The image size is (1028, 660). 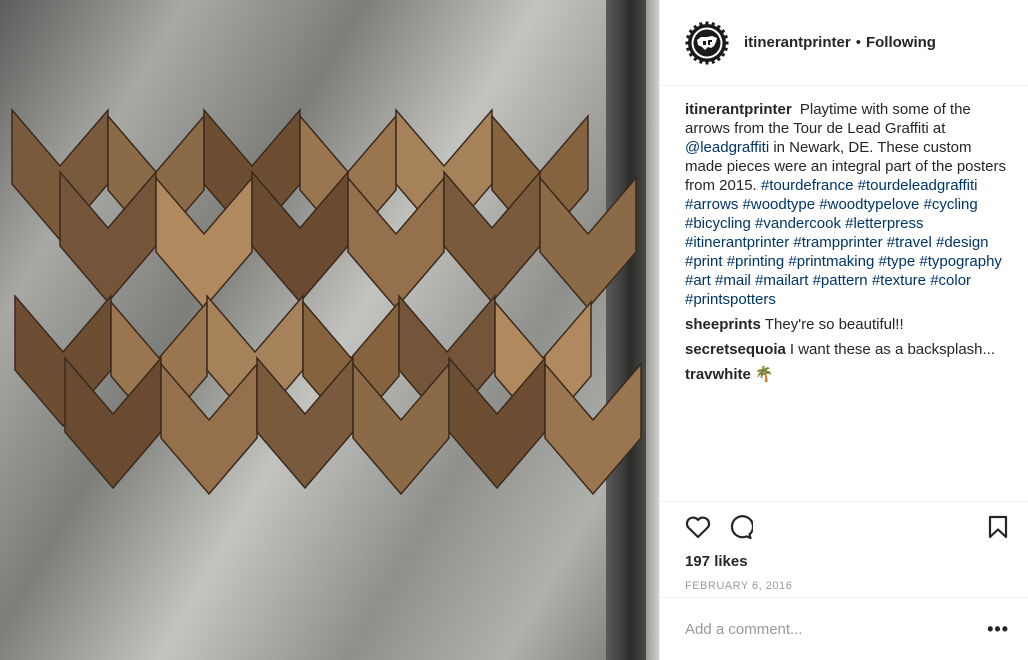 I want to click on hashtag-link: #cycling, so click(x=951, y=204).